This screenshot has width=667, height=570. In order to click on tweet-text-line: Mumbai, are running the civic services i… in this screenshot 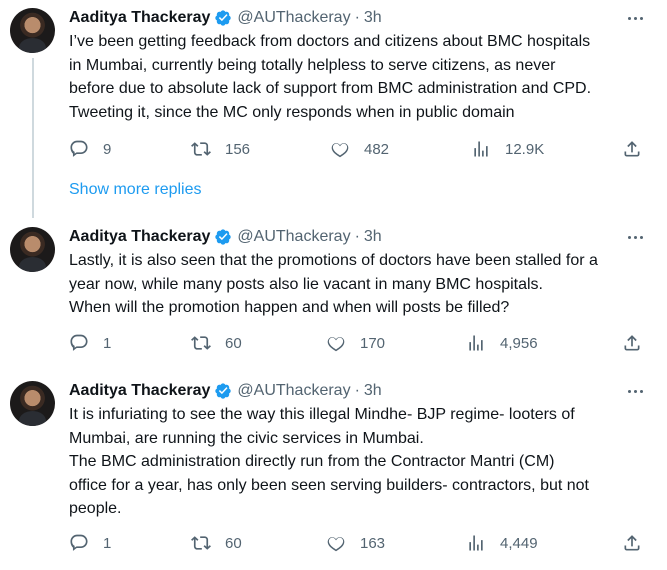, I will do `click(246, 438)`.